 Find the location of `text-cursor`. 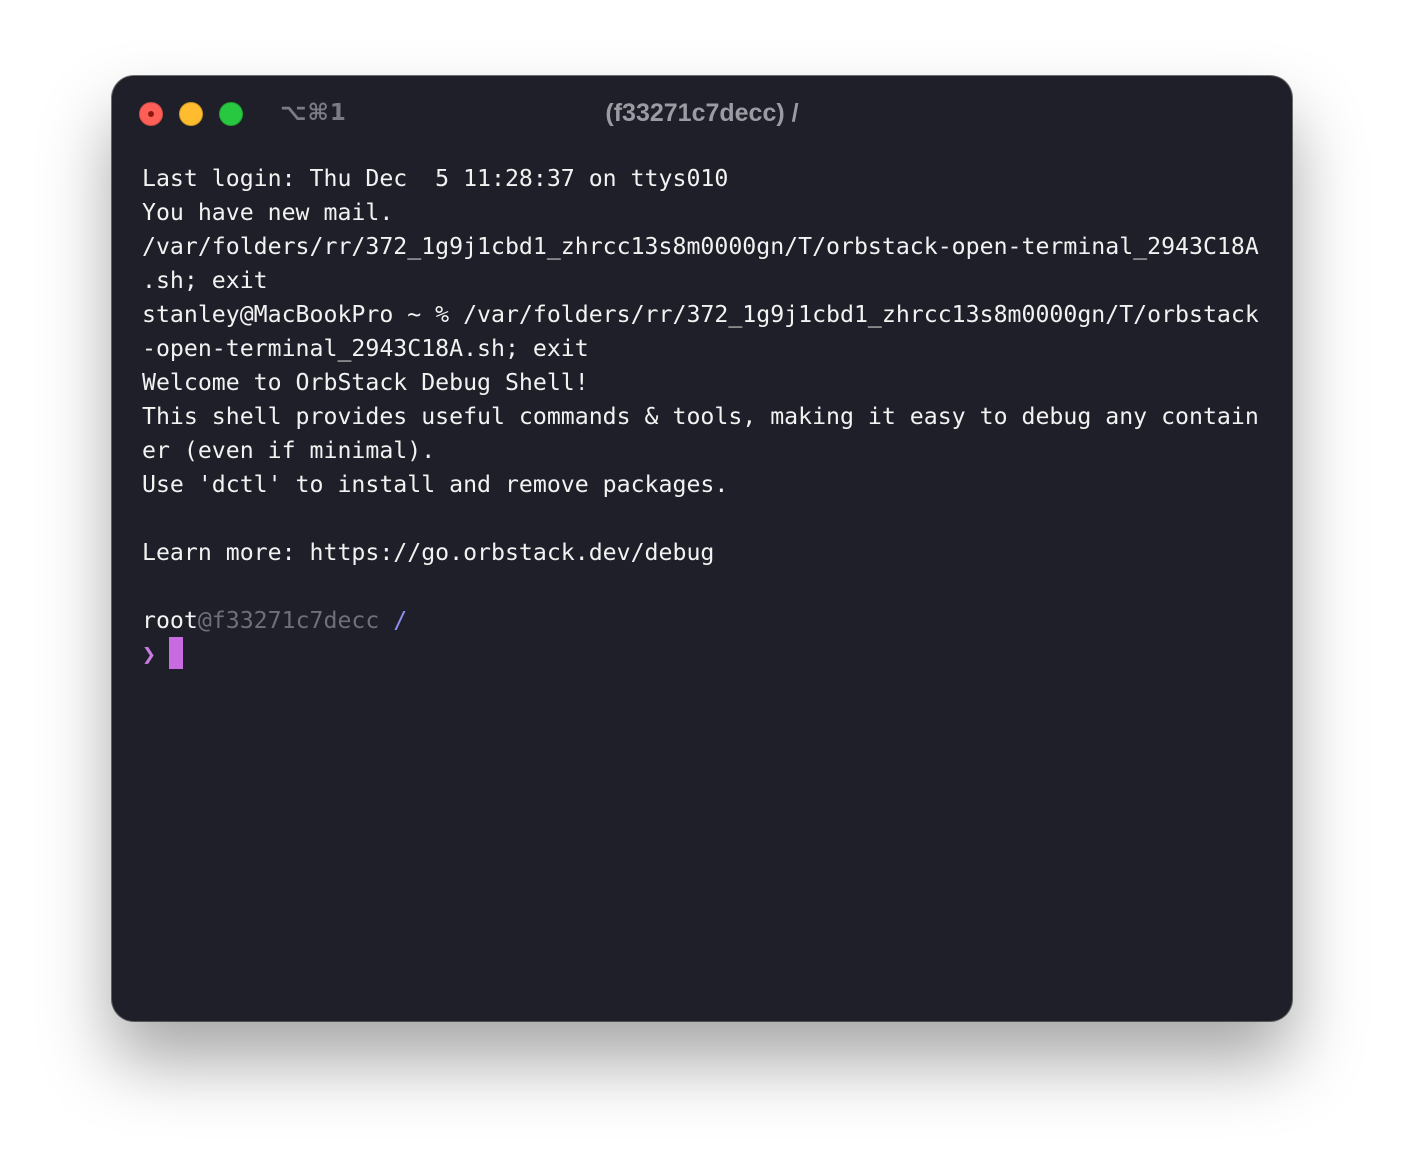

text-cursor is located at coordinates (175, 652).